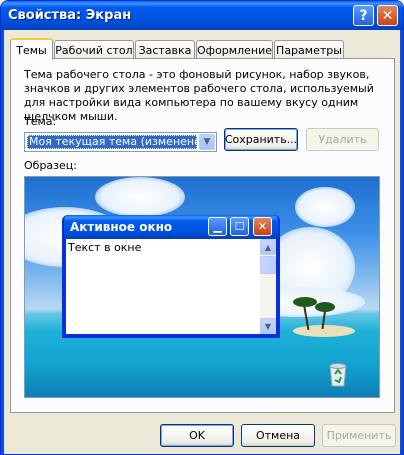 This screenshot has width=404, height=455. I want to click on ok-button: OK, so click(197, 435).